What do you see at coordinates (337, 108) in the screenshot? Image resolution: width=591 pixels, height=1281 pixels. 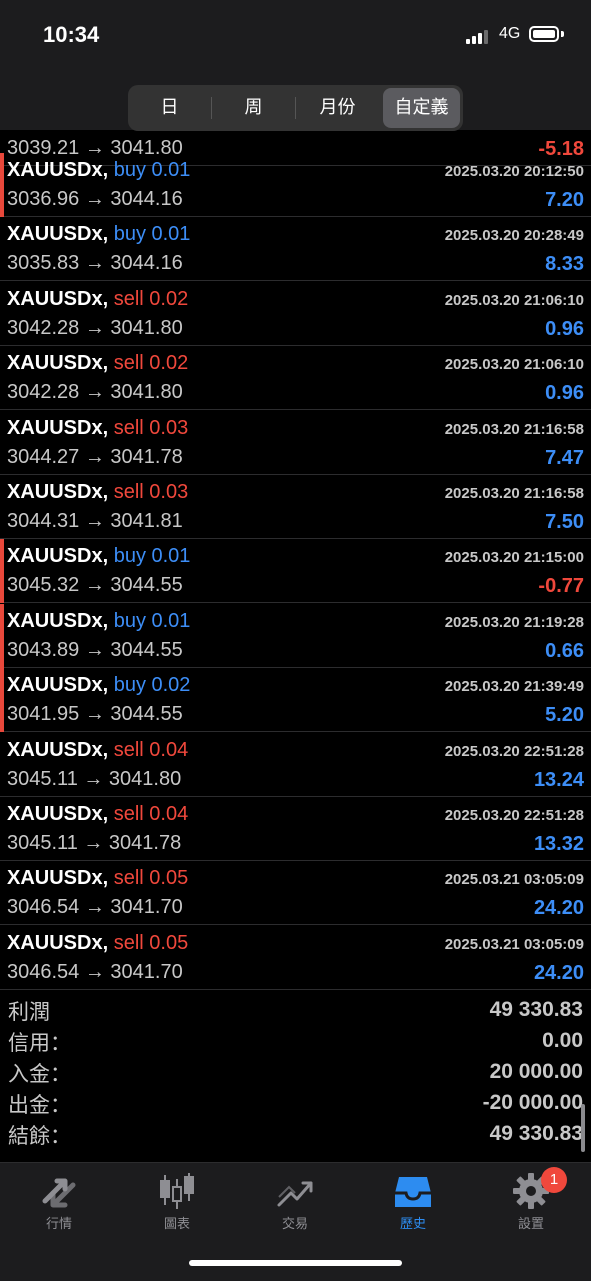 I see `segment-month: 月份` at bounding box center [337, 108].